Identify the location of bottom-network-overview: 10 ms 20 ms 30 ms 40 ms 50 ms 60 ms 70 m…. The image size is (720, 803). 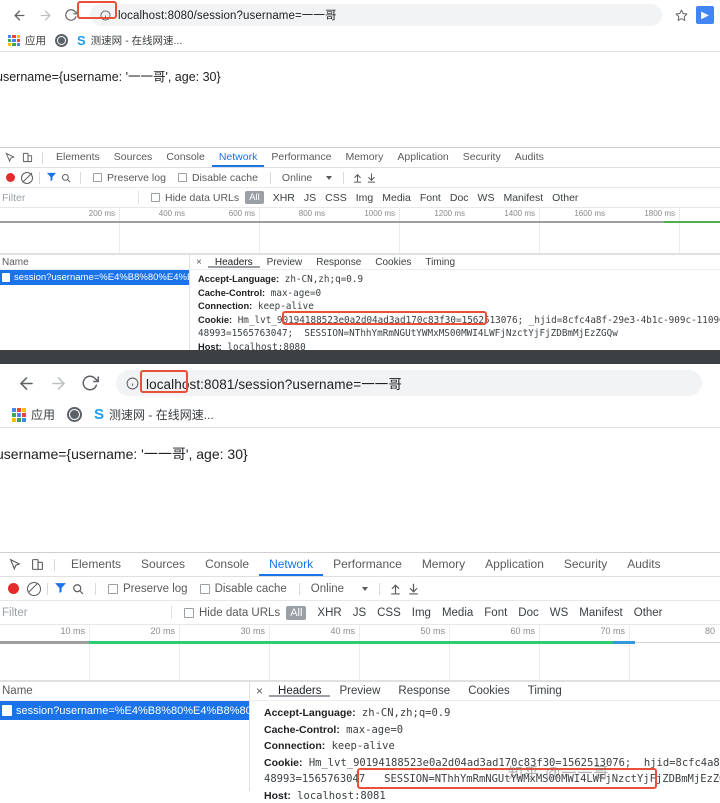
(360, 653).